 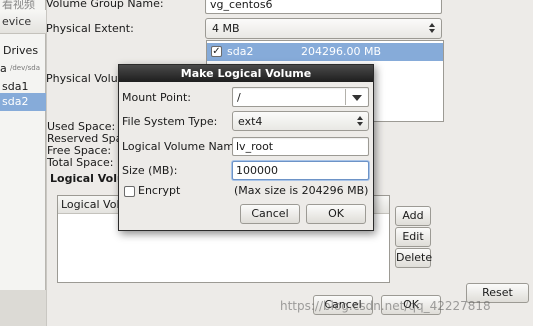 I want to click on size-label: Size (MB):, so click(x=150, y=170).